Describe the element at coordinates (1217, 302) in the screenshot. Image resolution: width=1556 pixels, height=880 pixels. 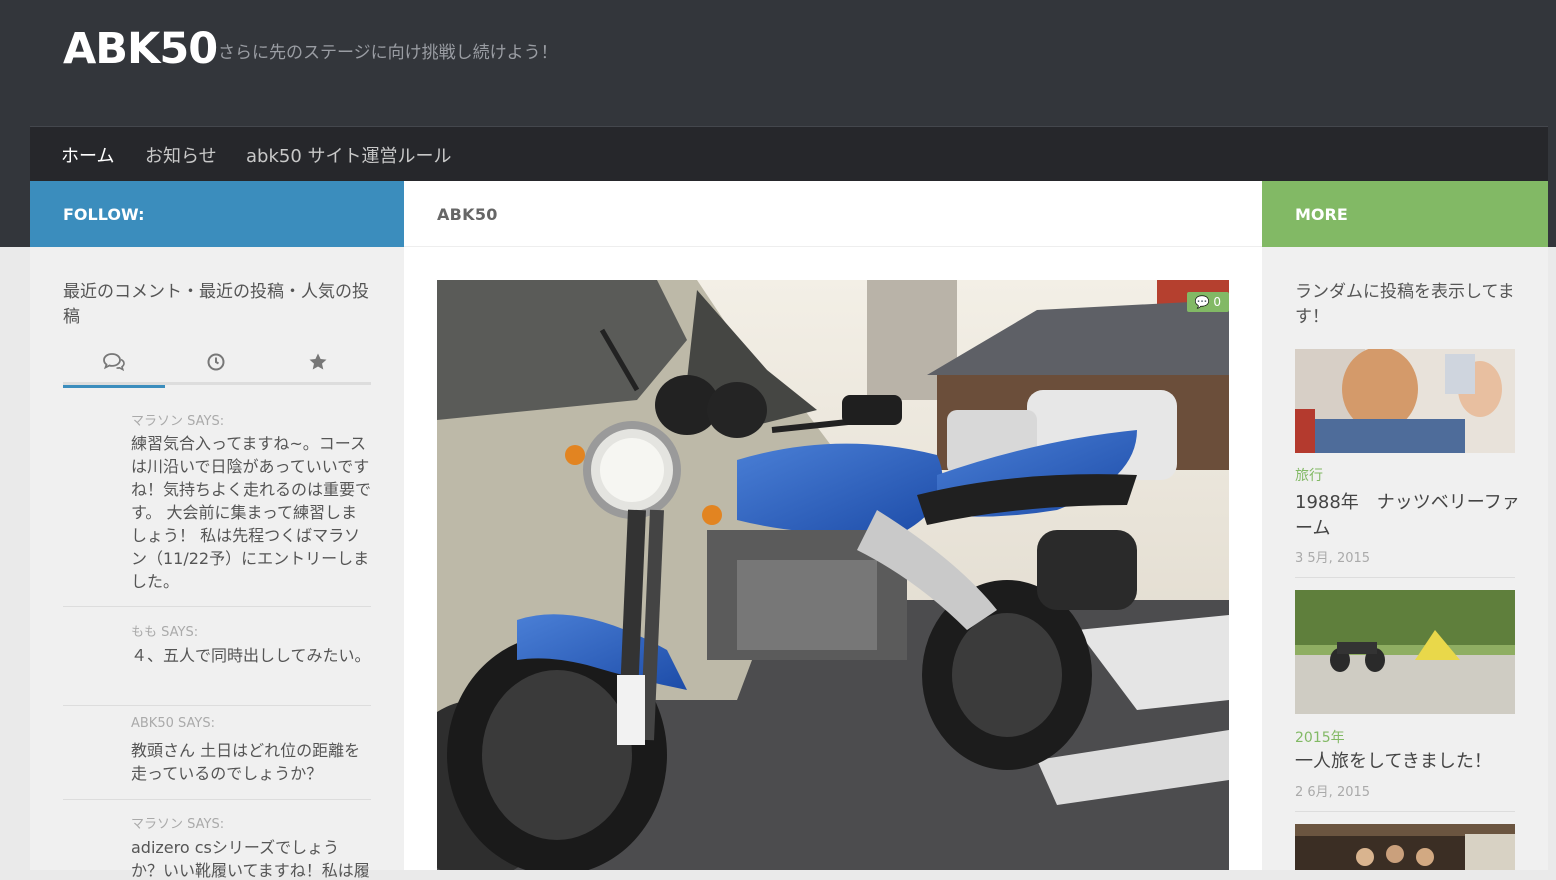
I see `comment-count: 0` at that location.